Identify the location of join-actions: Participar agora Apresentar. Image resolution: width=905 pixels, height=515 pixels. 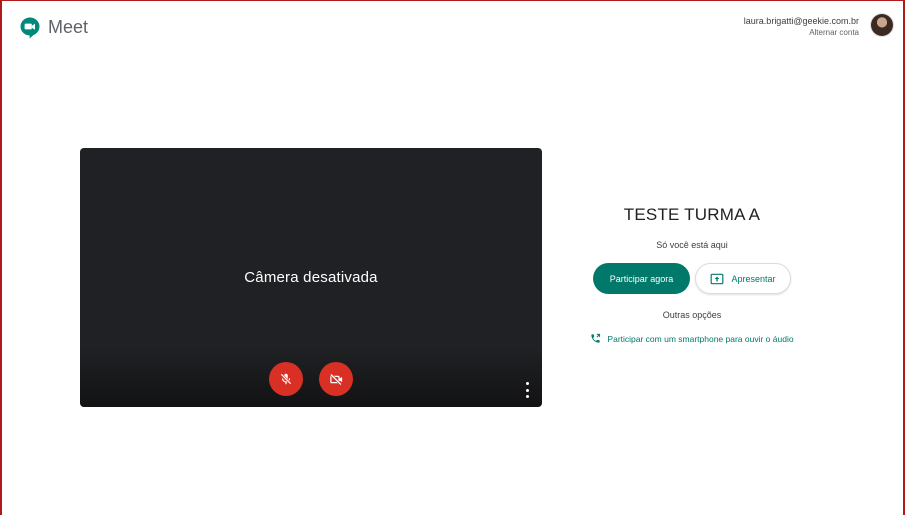
(692, 278).